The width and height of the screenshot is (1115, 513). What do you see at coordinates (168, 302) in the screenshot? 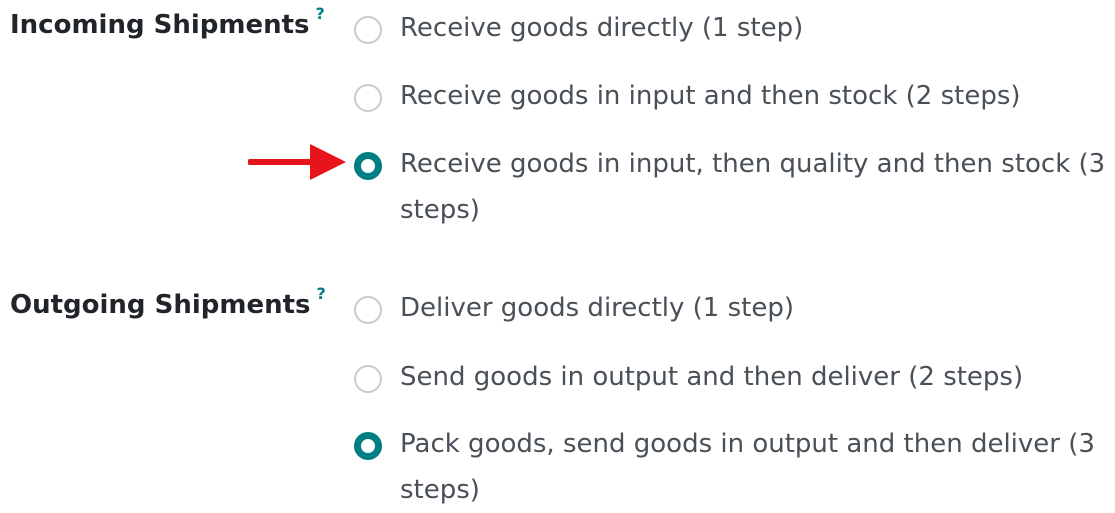
I see `outgoing-shipments-label: Outgoing Shipments?` at bounding box center [168, 302].